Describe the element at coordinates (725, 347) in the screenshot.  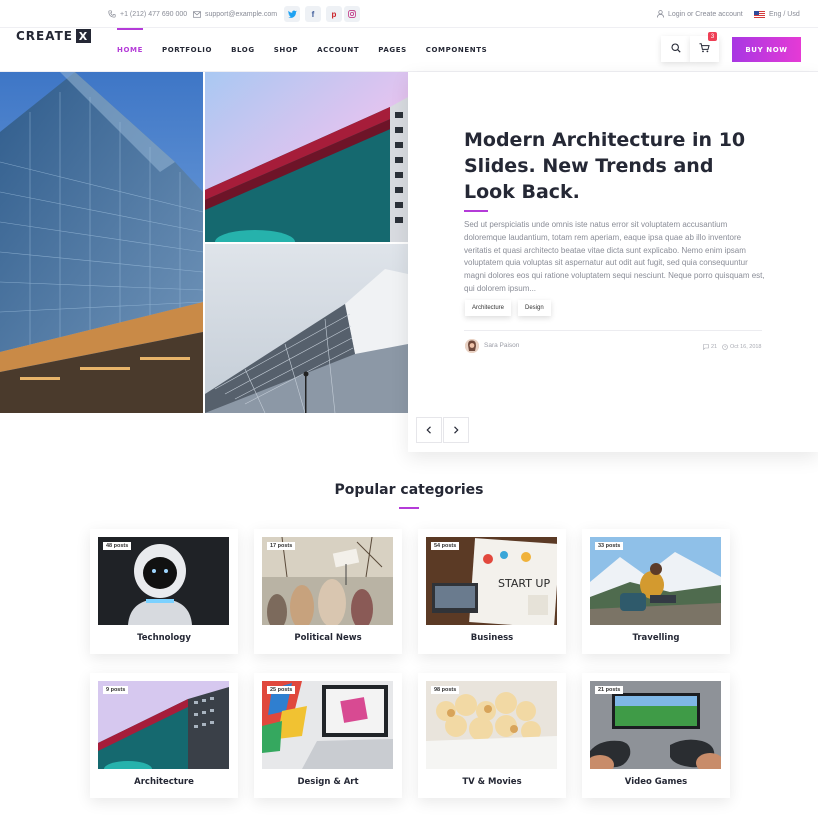
I see `clock-icon` at that location.